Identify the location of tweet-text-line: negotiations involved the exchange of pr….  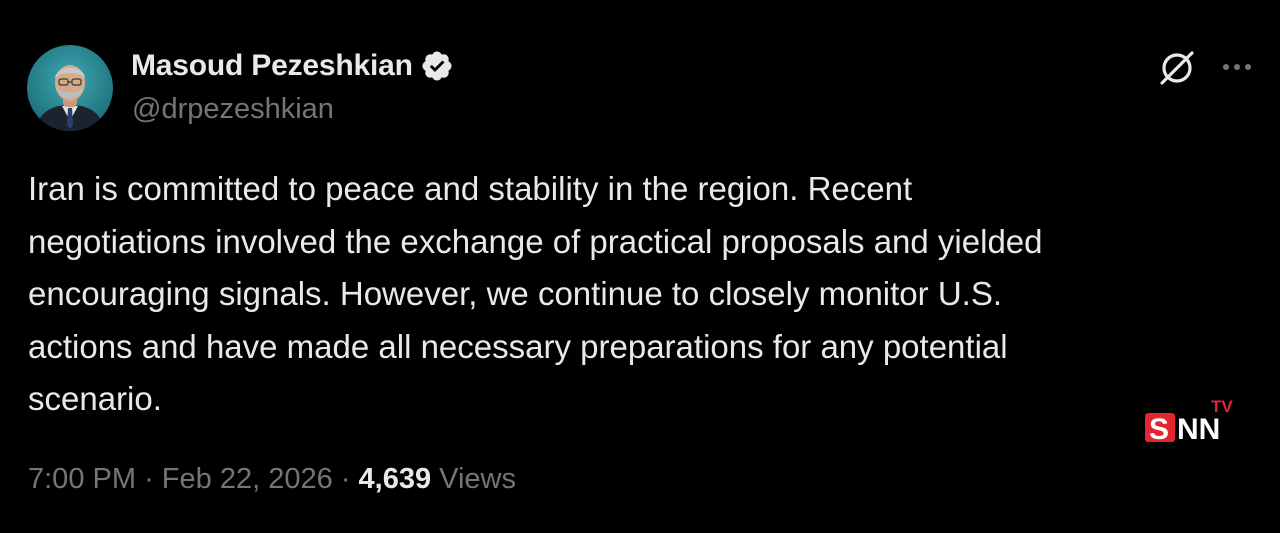
(535, 241).